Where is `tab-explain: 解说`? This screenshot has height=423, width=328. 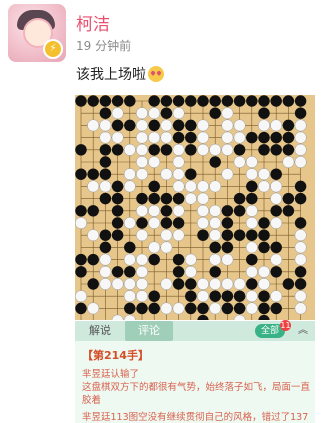 tab-explain: 解说 is located at coordinates (100, 331).